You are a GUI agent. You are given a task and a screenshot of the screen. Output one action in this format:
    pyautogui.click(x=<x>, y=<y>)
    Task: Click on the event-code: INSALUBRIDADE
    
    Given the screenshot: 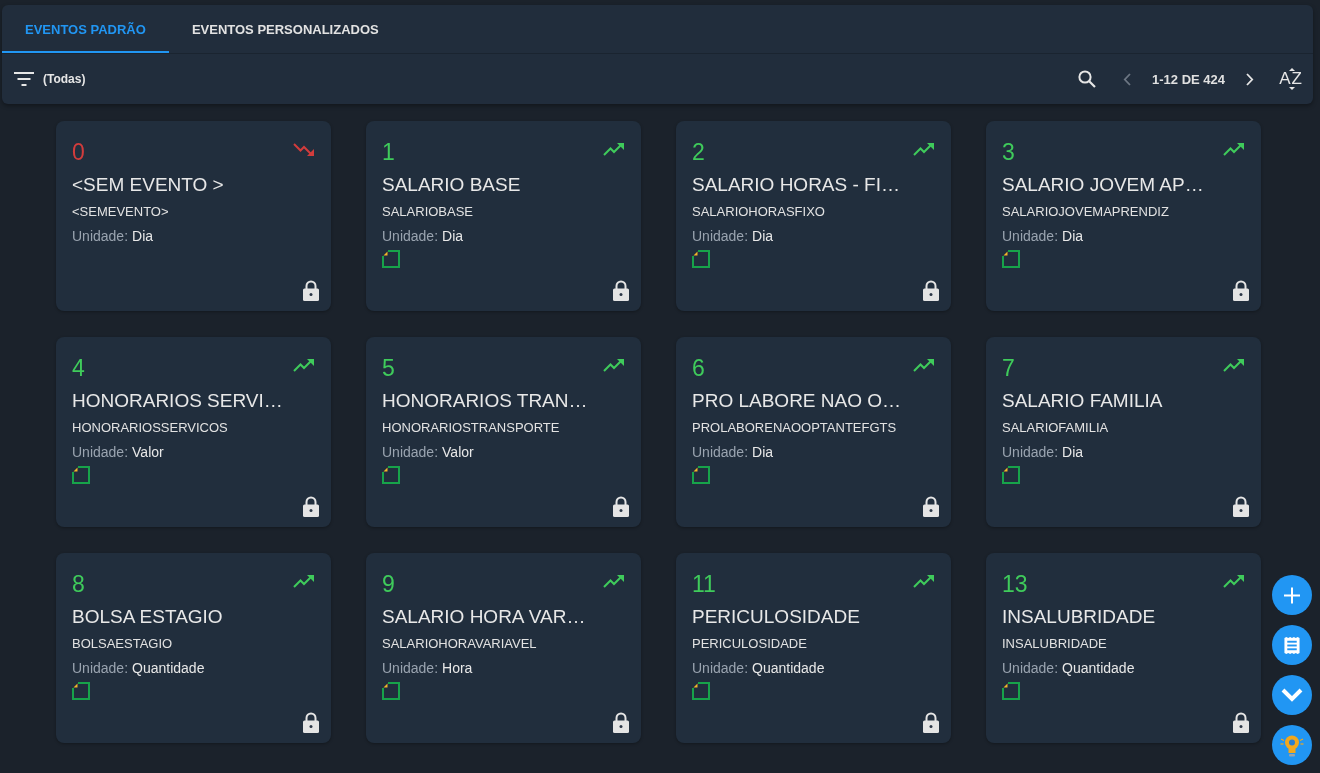 What is the action you would take?
    pyautogui.click(x=1055, y=644)
    